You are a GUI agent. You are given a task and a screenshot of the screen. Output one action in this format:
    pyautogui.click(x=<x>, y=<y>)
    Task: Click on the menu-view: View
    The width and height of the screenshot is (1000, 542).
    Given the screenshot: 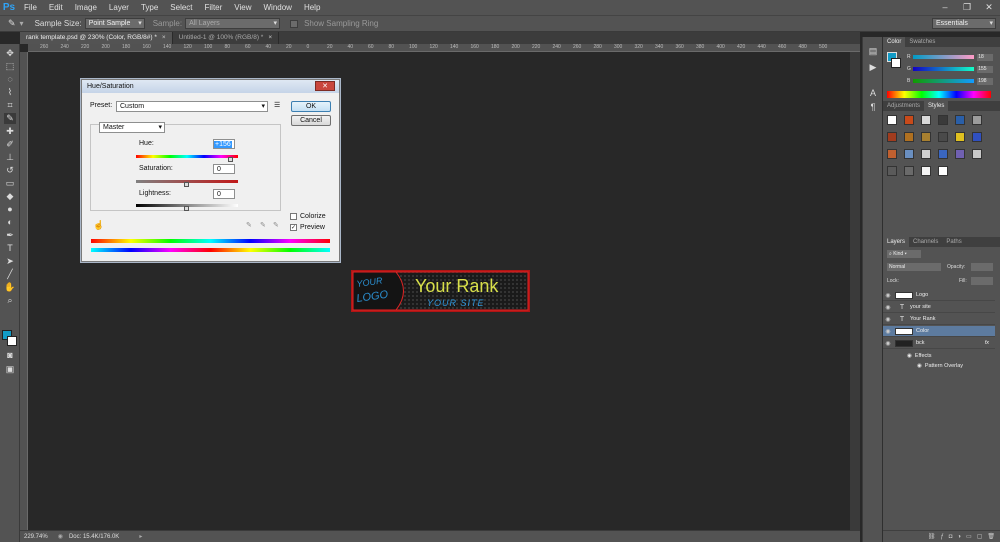 What is the action you would take?
    pyautogui.click(x=242, y=7)
    